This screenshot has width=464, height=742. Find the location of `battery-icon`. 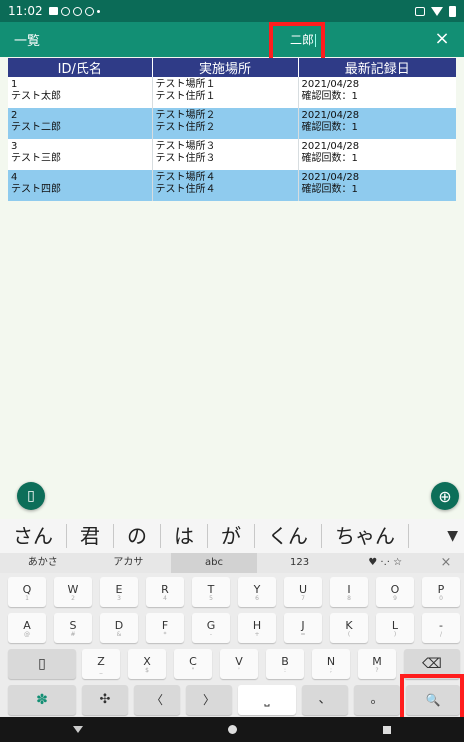

battery-icon is located at coordinates (452, 11).